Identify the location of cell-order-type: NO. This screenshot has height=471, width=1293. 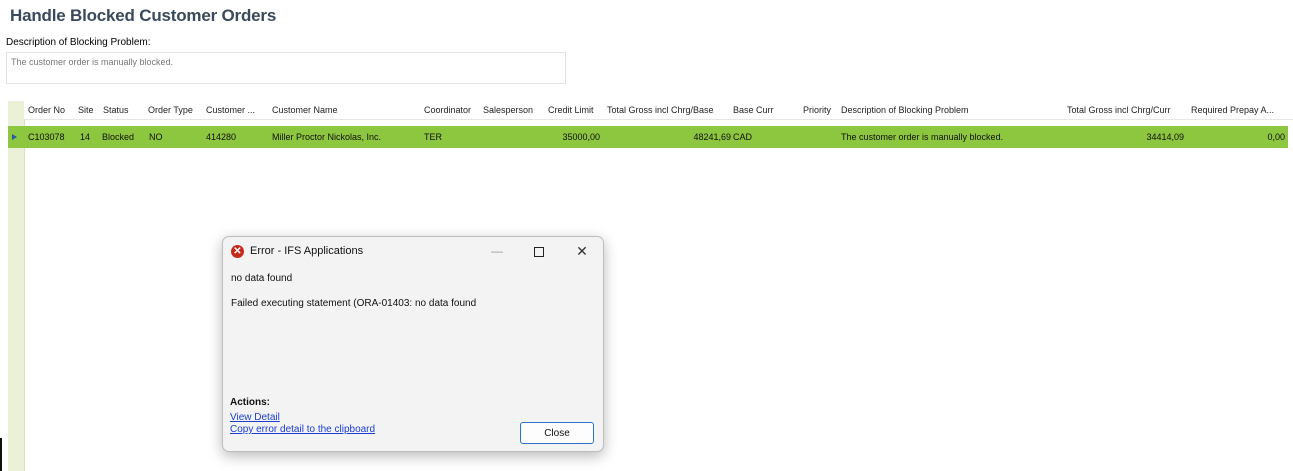
(156, 137).